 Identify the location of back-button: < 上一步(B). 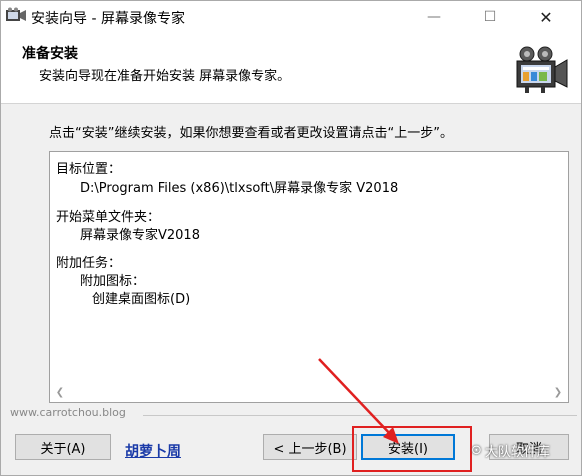
(310, 447).